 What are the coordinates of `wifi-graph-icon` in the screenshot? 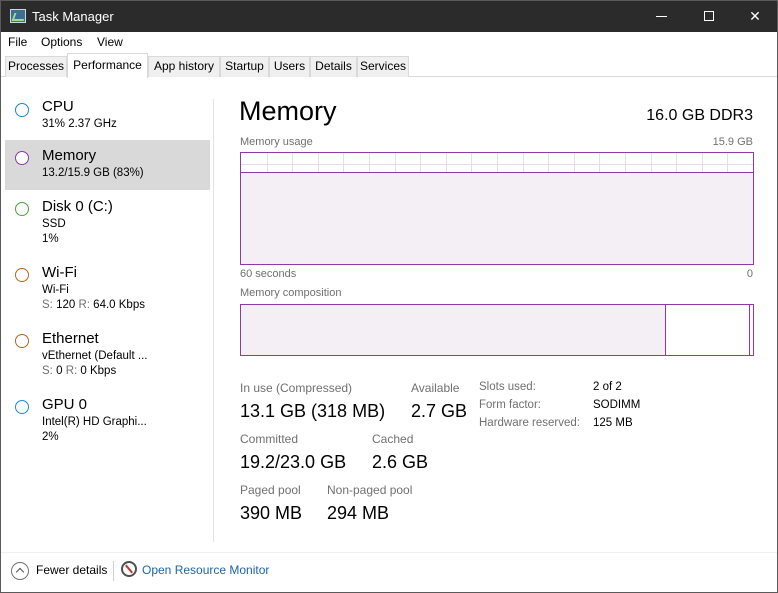 It's located at (22, 275).